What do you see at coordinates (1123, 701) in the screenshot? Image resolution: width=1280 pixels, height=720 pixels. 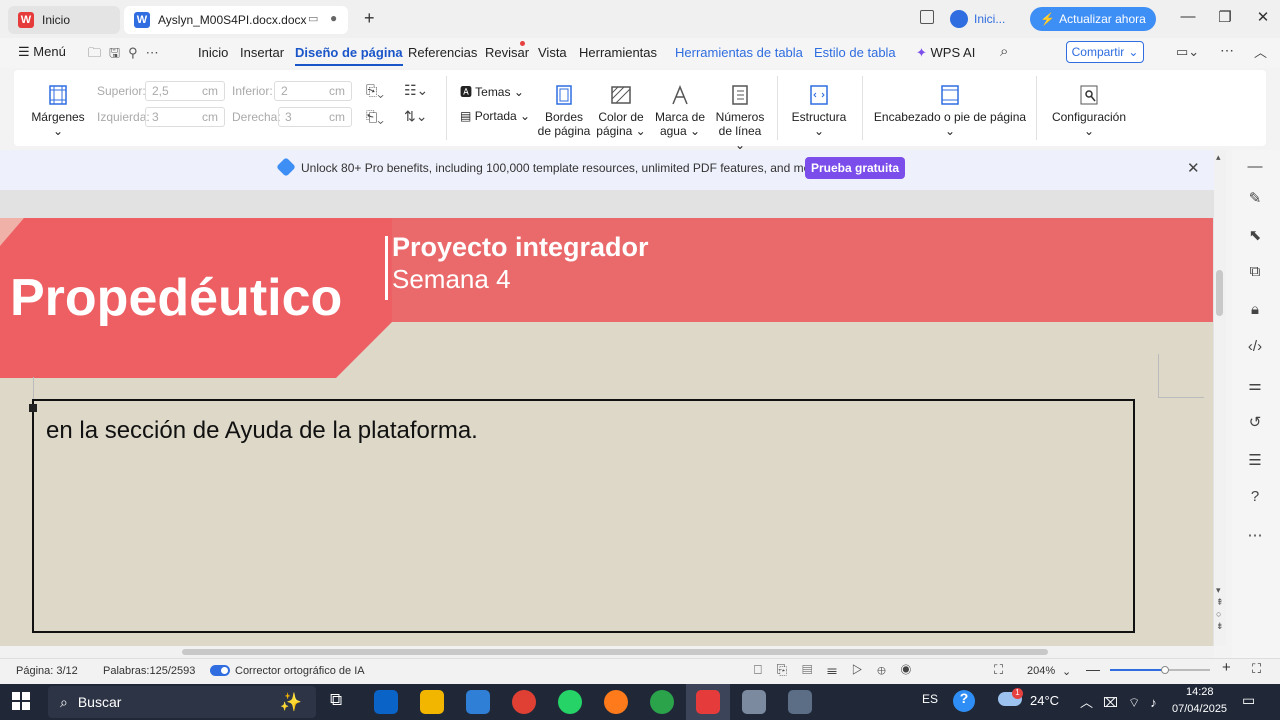 I see `system-tray-icons: ︿⌧⌔♪` at bounding box center [1123, 701].